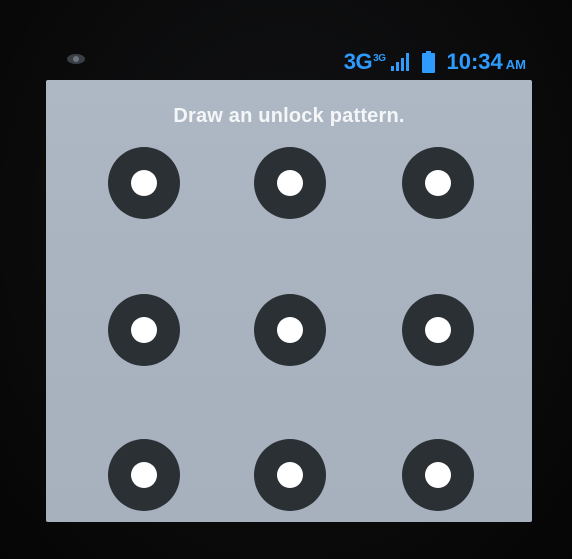 The height and width of the screenshot is (559, 572). Describe the element at coordinates (290, 61) in the screenshot. I see `status-bar: 3G3G 10:34 AM` at that location.